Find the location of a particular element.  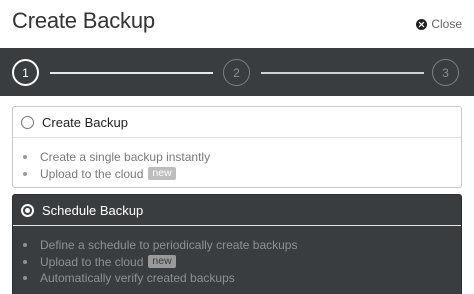

close-label: Close is located at coordinates (446, 24).